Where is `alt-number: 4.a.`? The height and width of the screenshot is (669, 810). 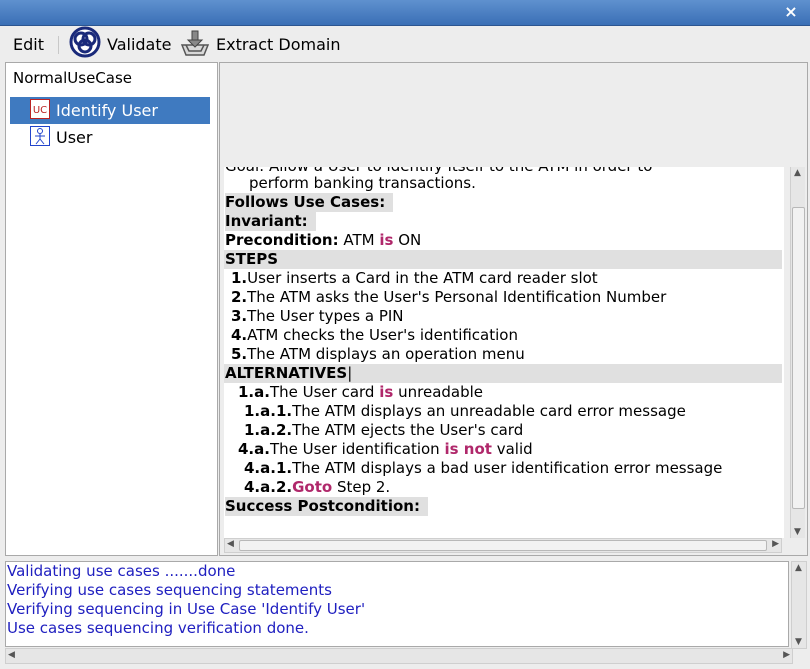
alt-number: 4.a. is located at coordinates (254, 449).